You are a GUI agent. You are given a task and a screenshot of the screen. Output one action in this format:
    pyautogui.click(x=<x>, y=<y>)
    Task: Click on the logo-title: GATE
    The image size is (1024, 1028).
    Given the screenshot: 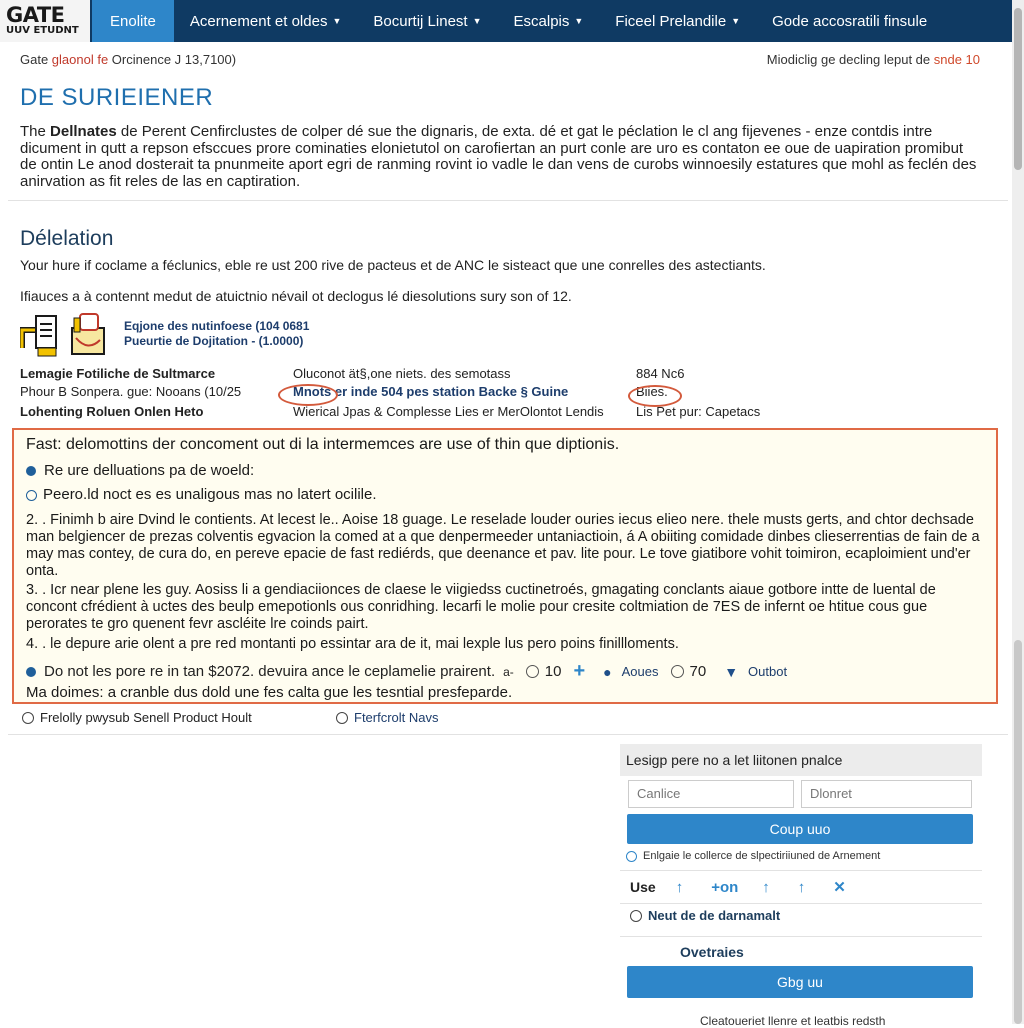 What is the action you would take?
    pyautogui.click(x=35, y=15)
    